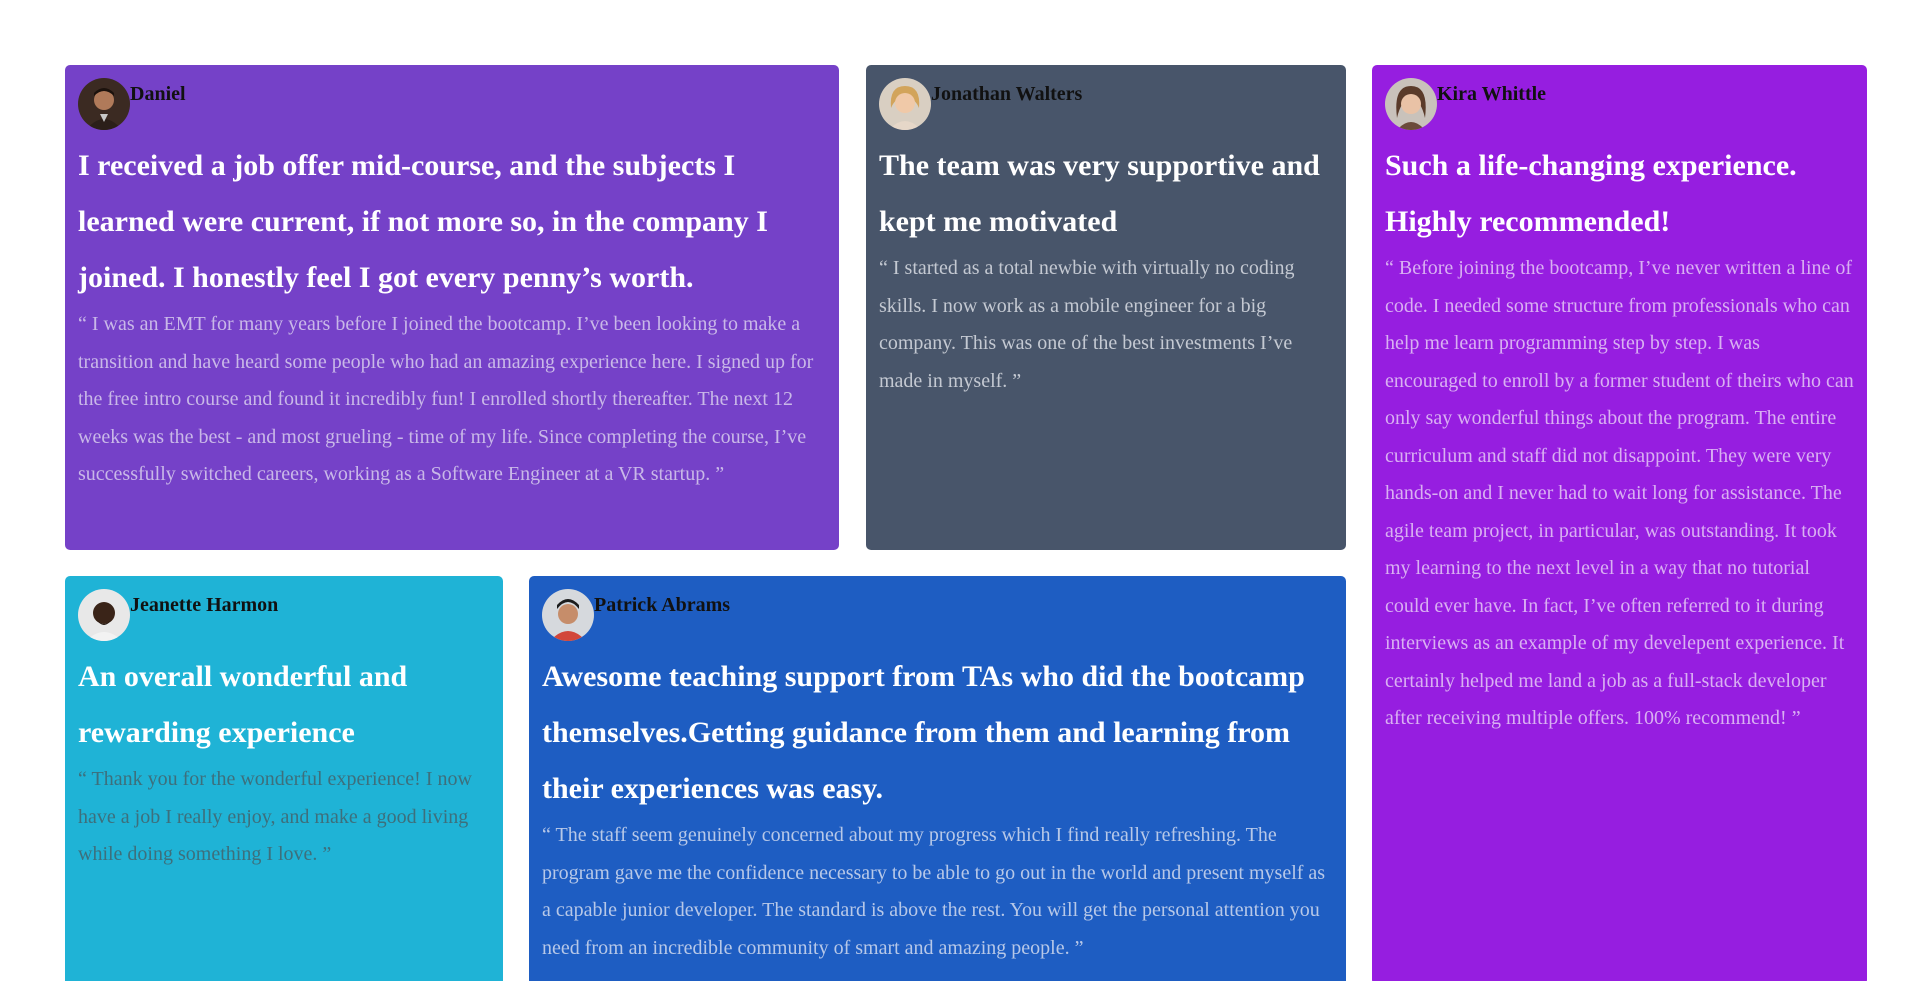 The height and width of the screenshot is (981, 1920). What do you see at coordinates (1007, 93) in the screenshot?
I see `author-name: Jonathan Walters` at bounding box center [1007, 93].